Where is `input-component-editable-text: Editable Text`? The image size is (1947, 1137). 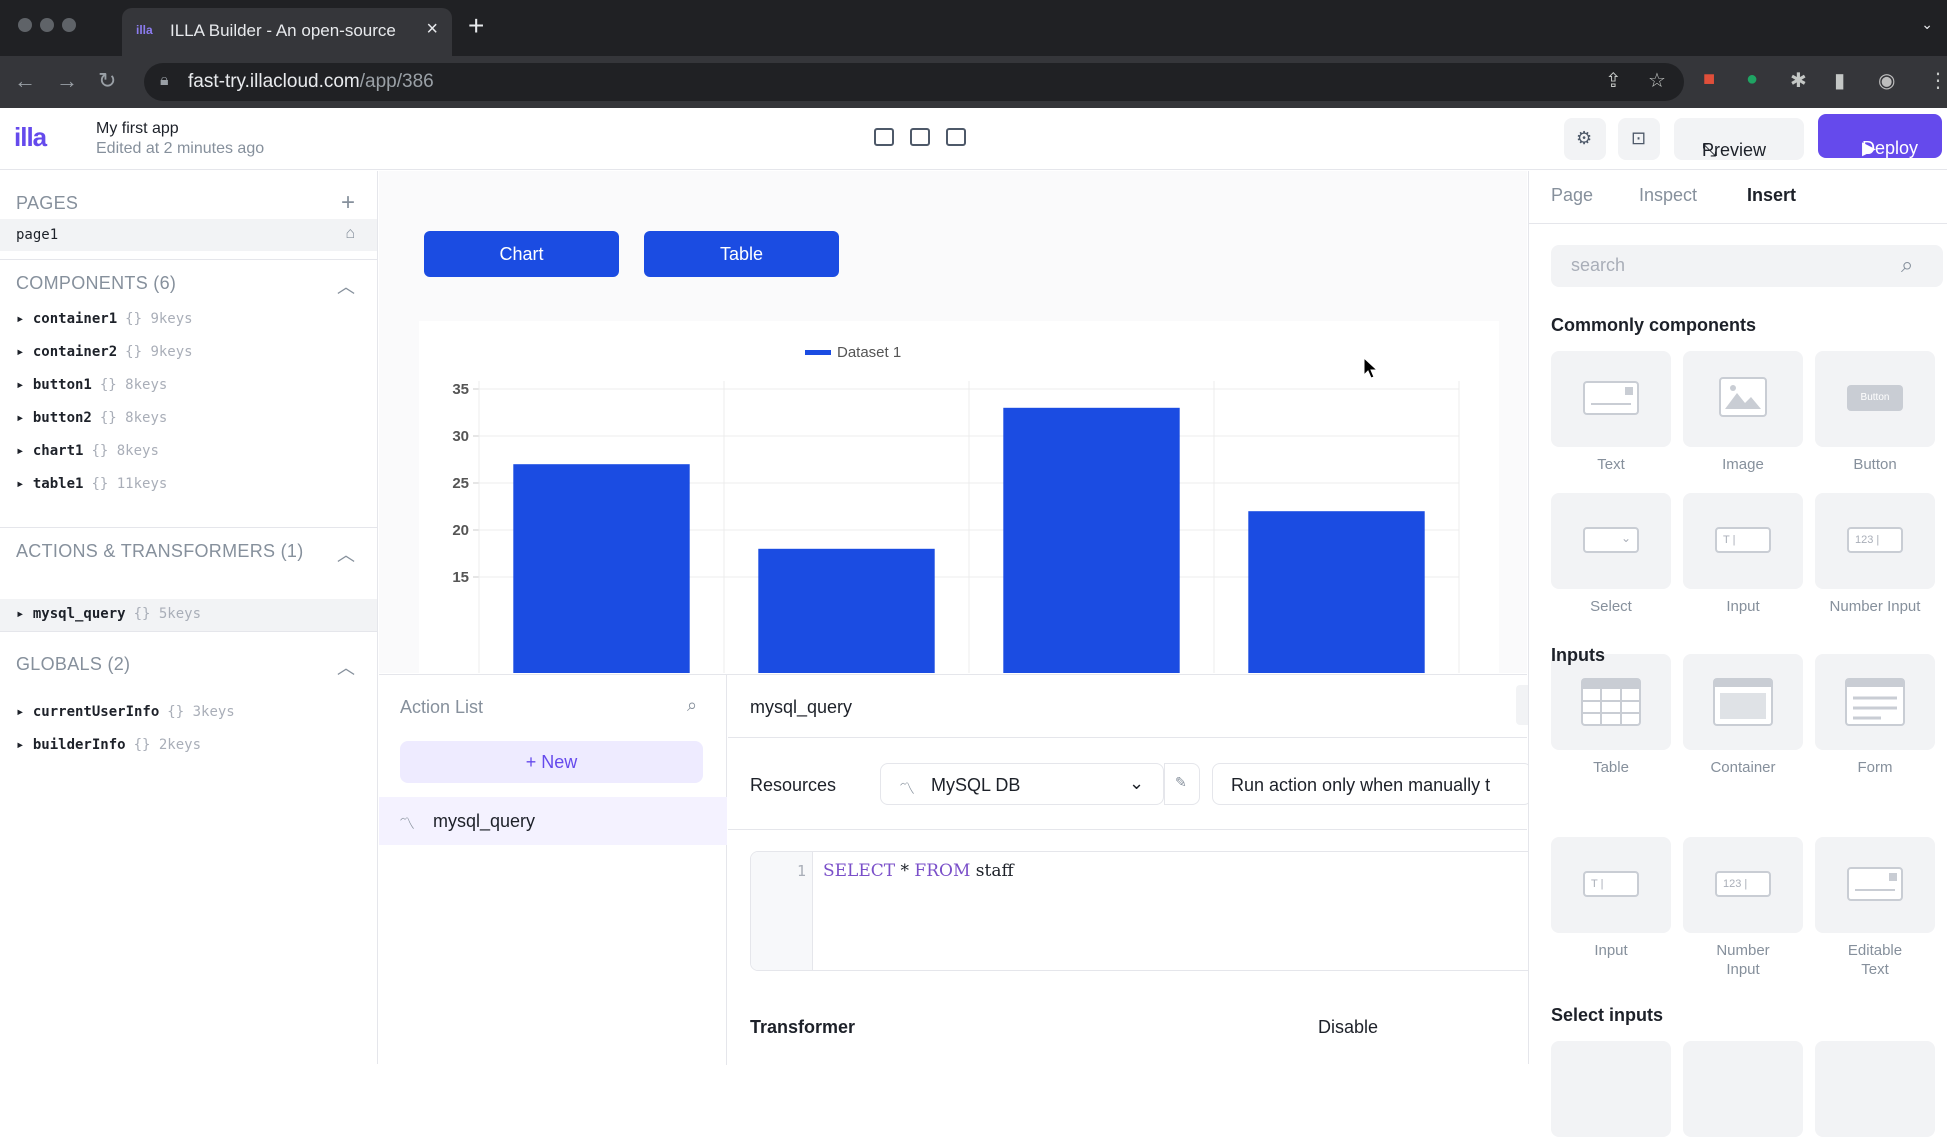 input-component-editable-text: Editable Text is located at coordinates (1875, 908).